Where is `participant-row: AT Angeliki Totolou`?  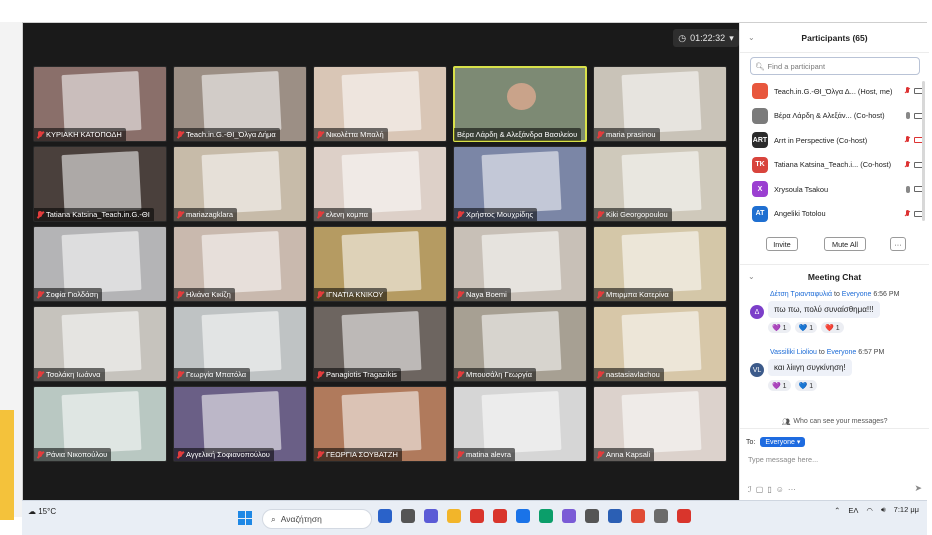 participant-row: AT Angeliki Totolou is located at coordinates (834, 214).